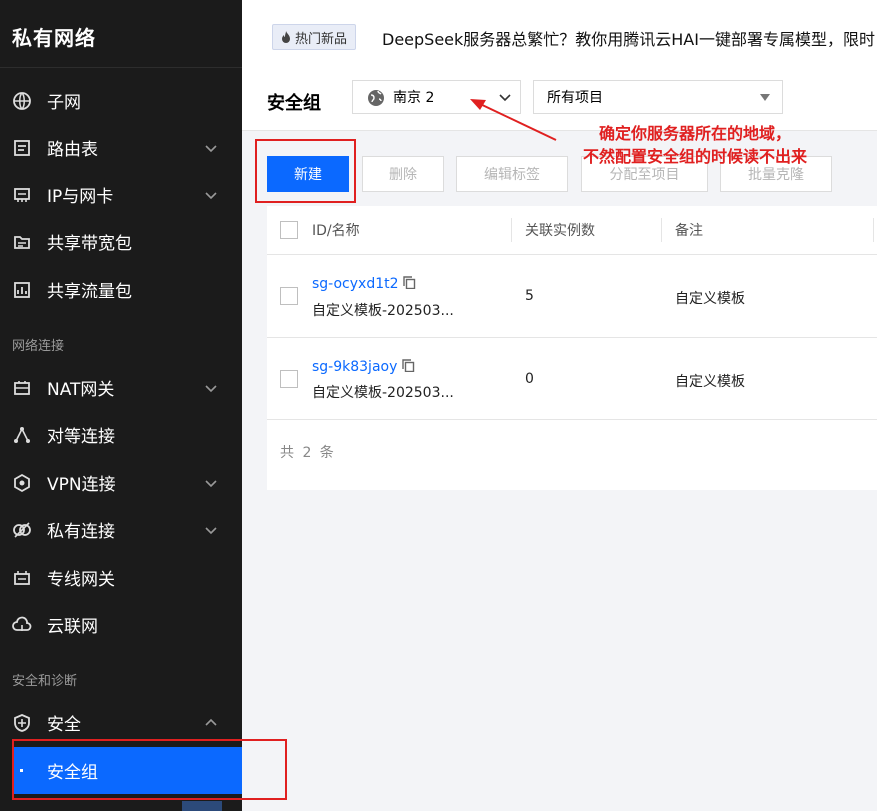 Image resolution: width=877 pixels, height=811 pixels. Describe the element at coordinates (81, 580) in the screenshot. I see `sidebar-item-label: 专线网关` at that location.